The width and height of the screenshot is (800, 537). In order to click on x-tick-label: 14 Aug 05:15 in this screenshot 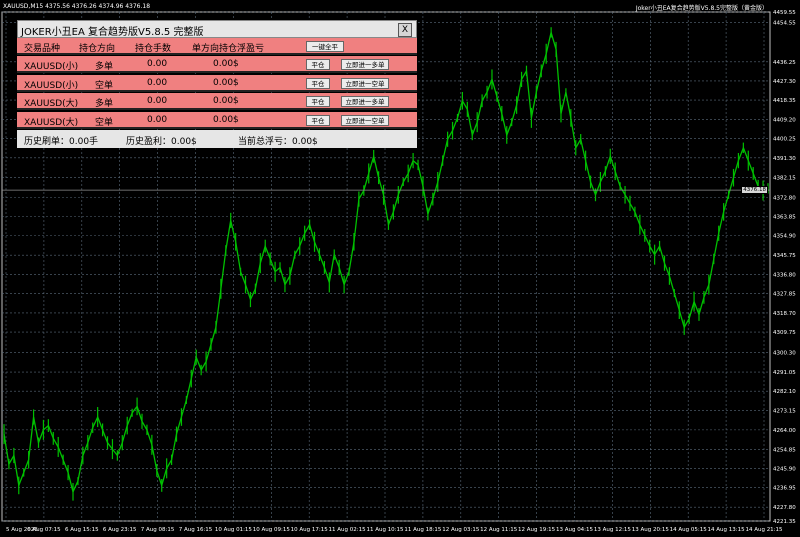, I will do `click(689, 530)`.